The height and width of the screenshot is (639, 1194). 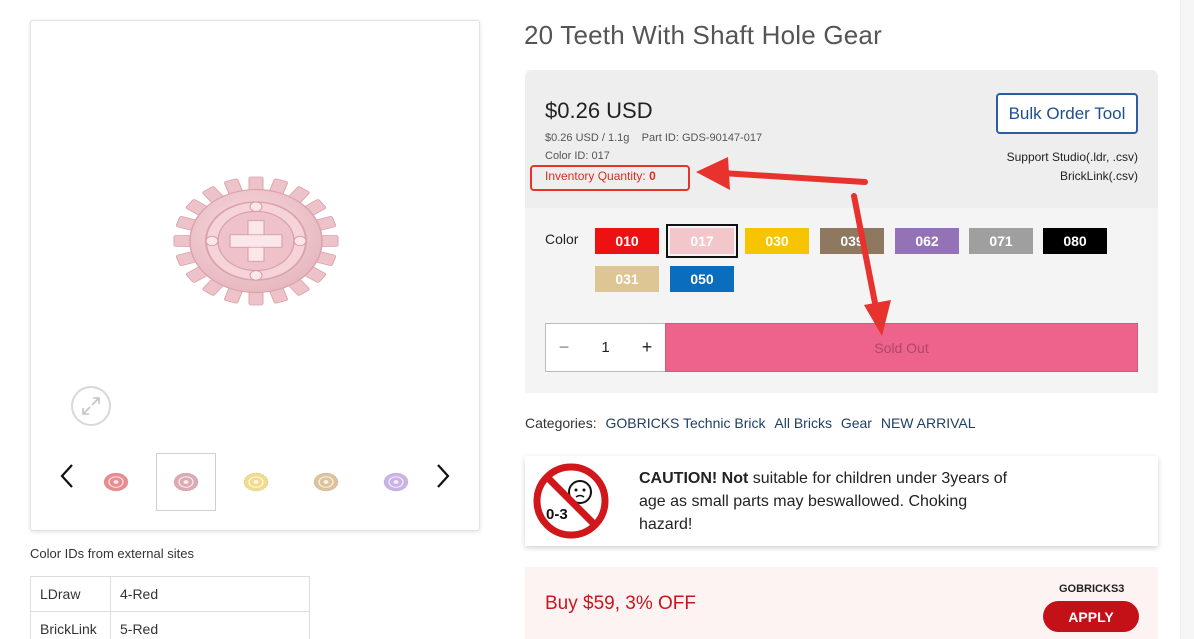 What do you see at coordinates (70, 594) in the screenshot?
I see `site-name: LDraw` at bounding box center [70, 594].